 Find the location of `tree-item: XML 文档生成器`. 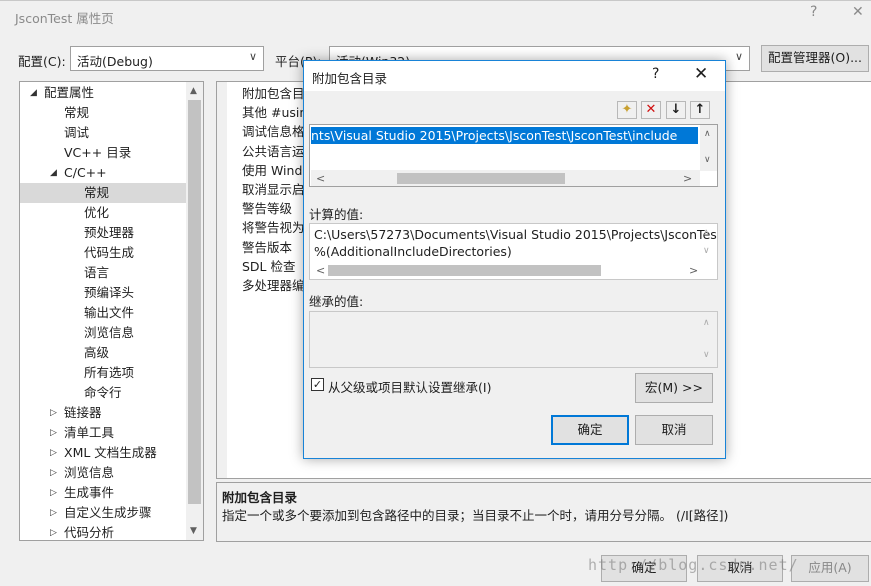

tree-item: XML 文档生成器 is located at coordinates (110, 453).